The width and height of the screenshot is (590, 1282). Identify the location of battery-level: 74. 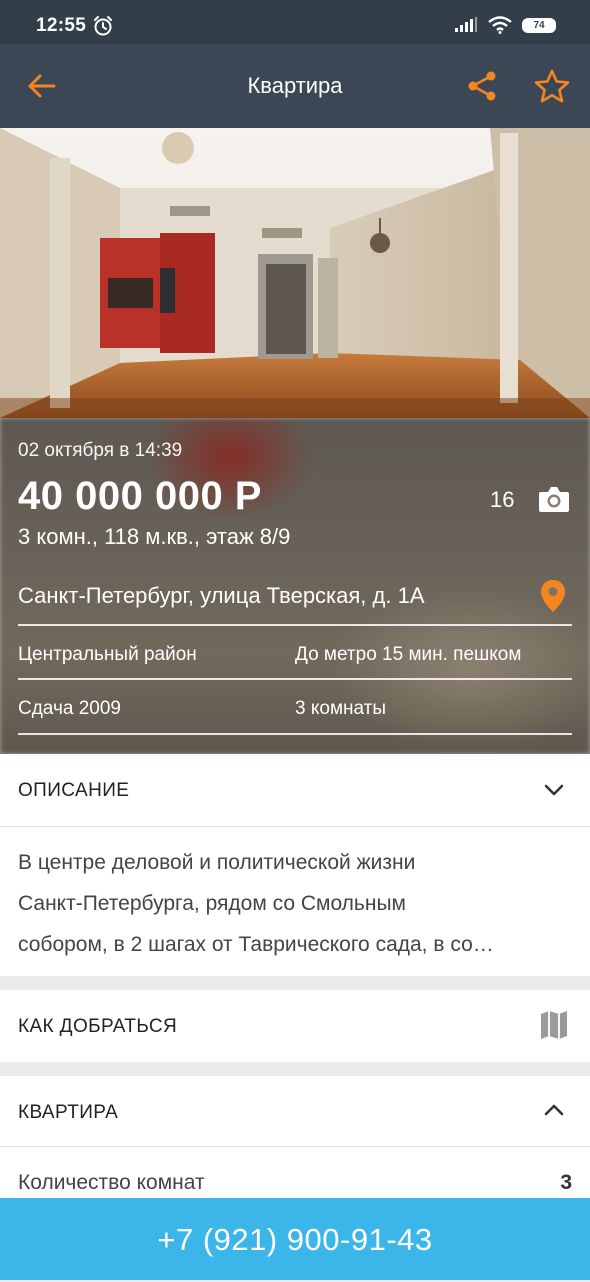
(539, 25).